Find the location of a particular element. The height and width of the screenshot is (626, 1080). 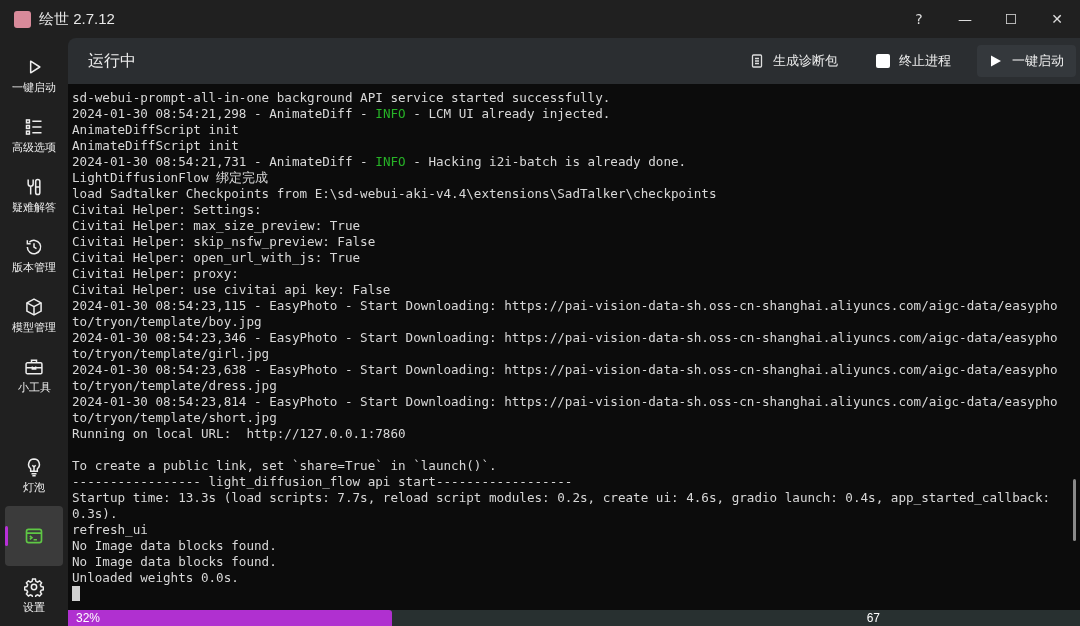

close-button: ✕ is located at coordinates (1057, 19).